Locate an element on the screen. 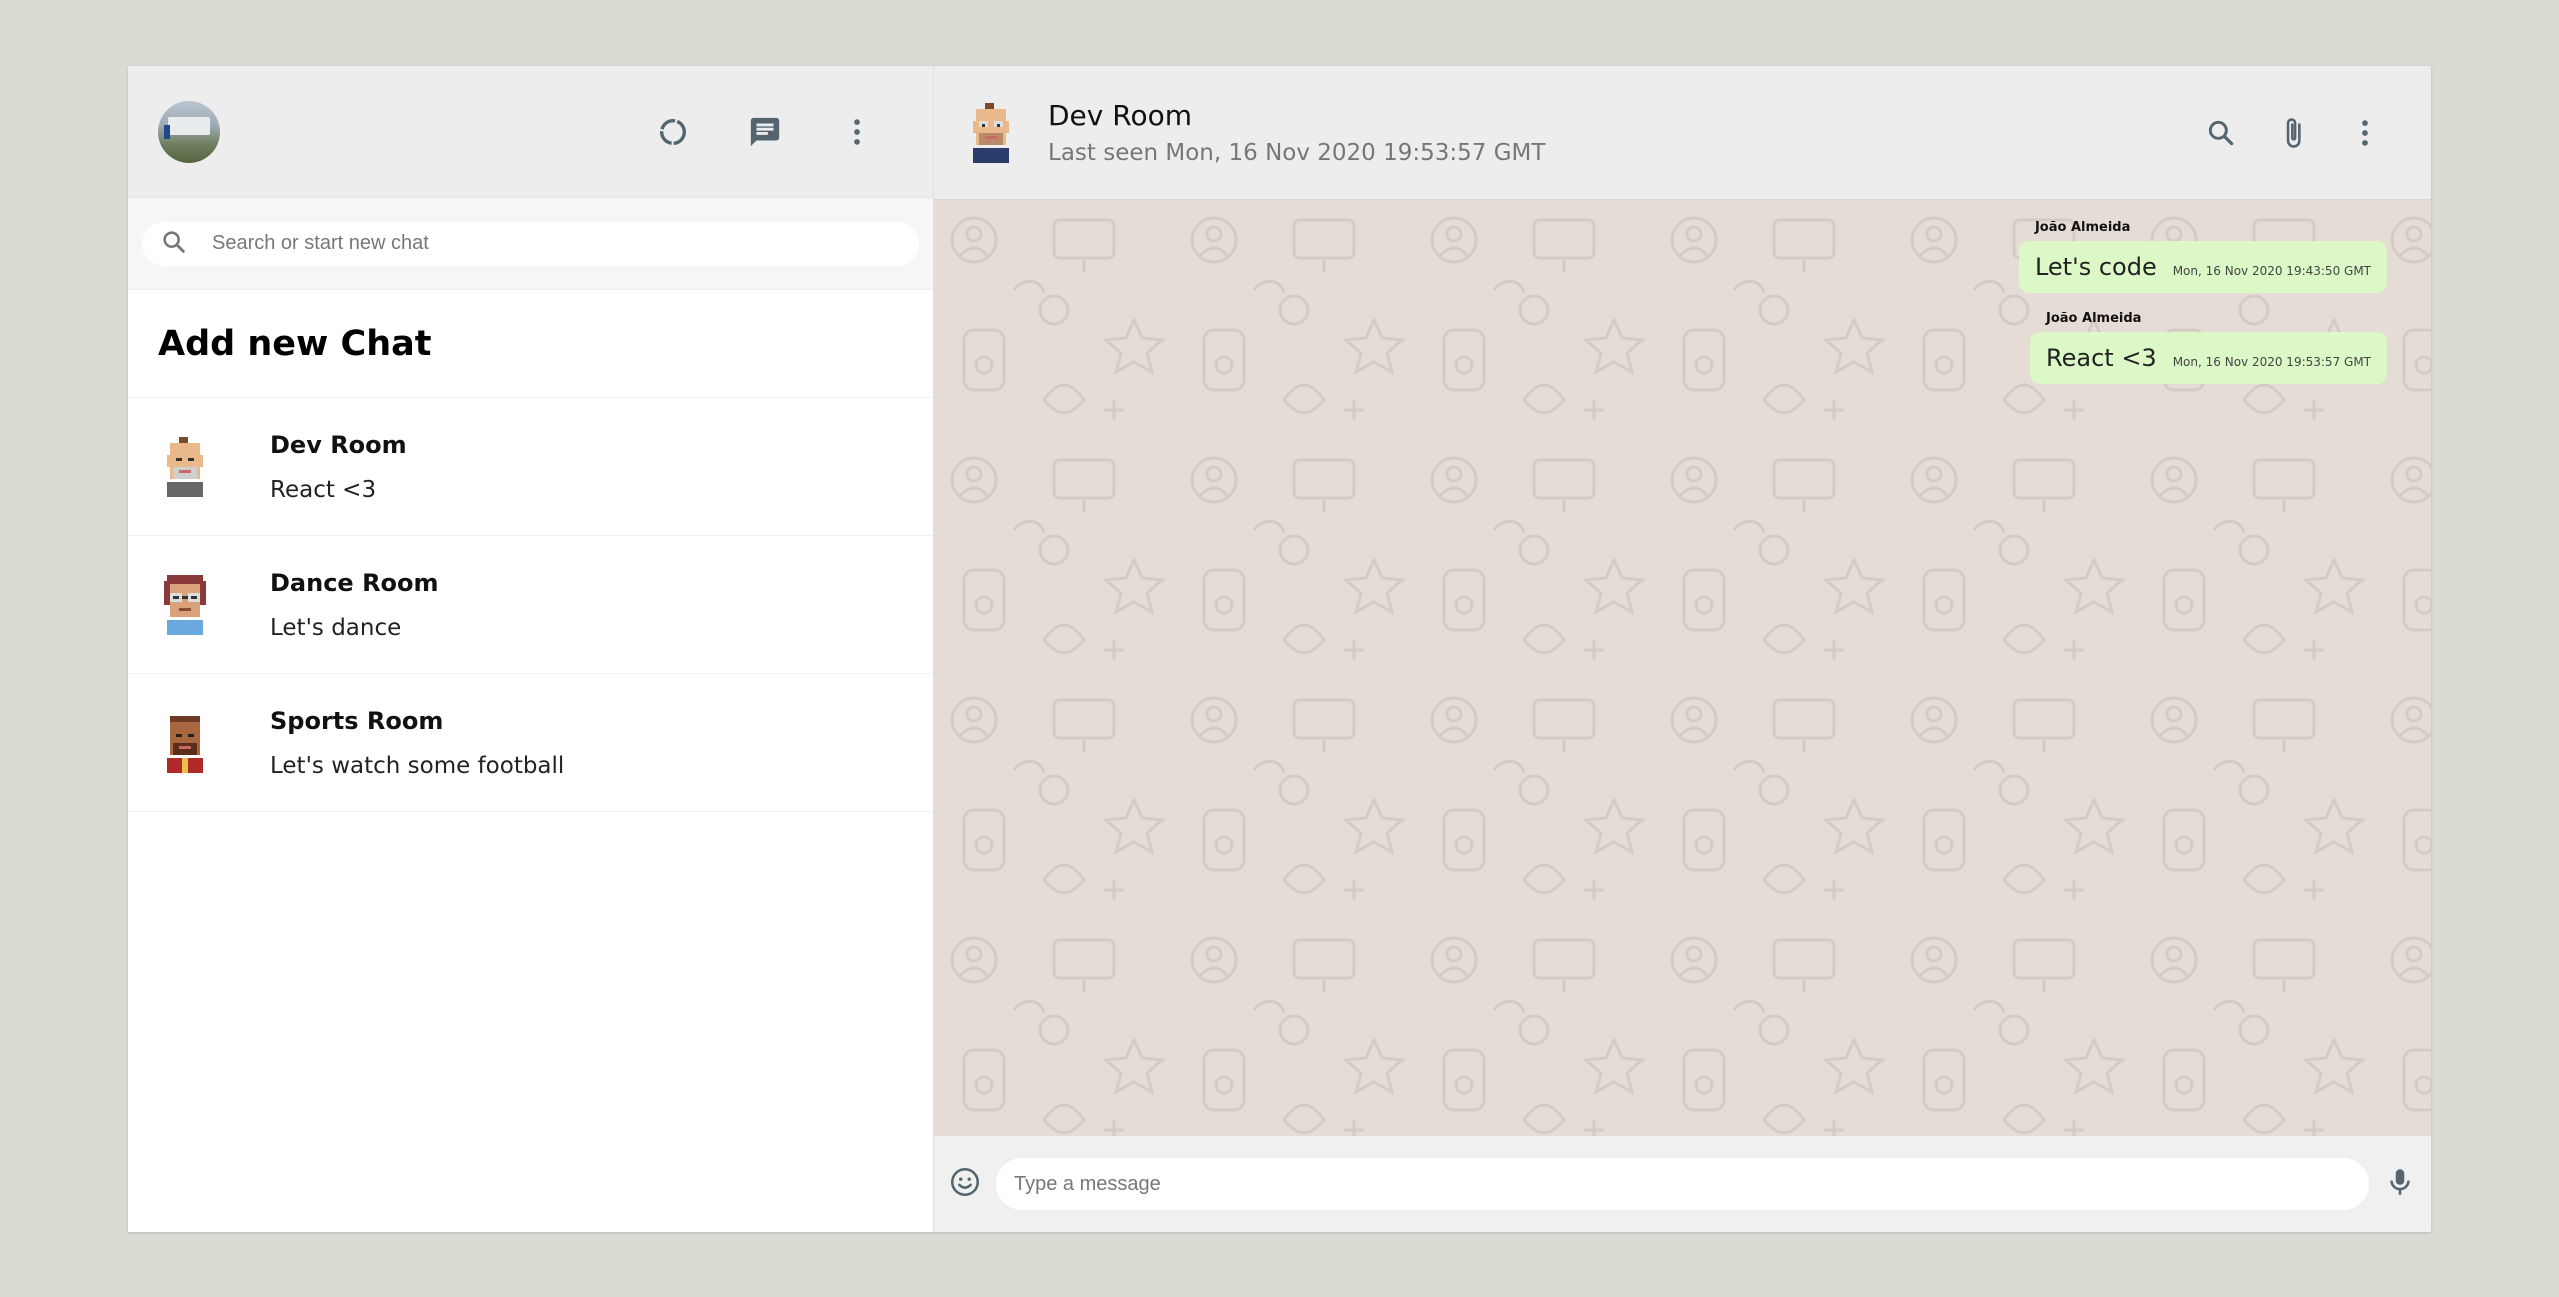 The image size is (2559, 1297). search-box is located at coordinates (530, 243).